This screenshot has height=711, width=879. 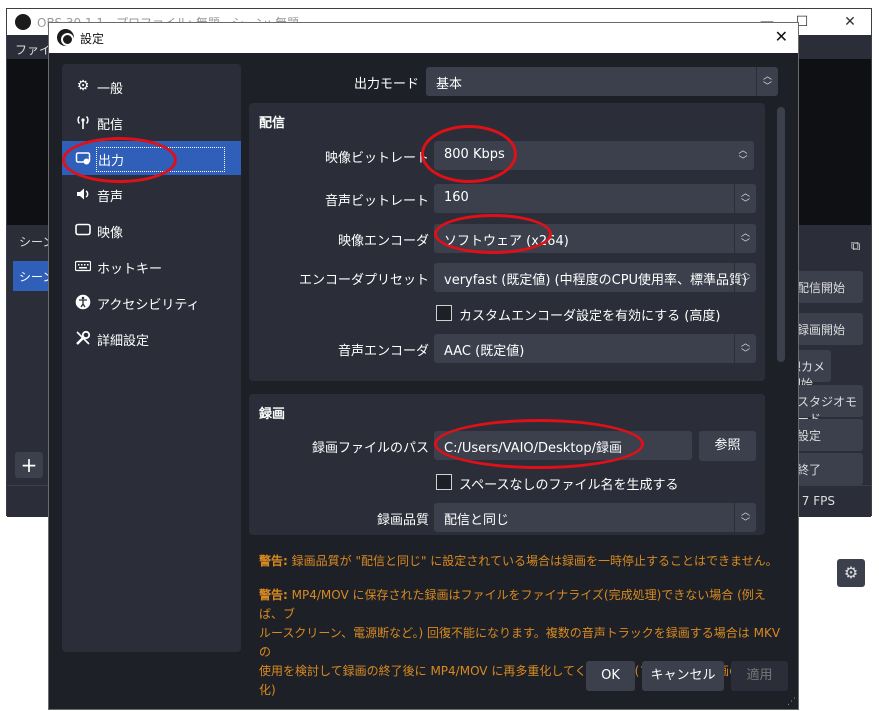 I want to click on encoder-preset-select: veryfast (既定値) (中程度のCPU使用率、標準品質) ︿ ﹀, so click(x=595, y=277).